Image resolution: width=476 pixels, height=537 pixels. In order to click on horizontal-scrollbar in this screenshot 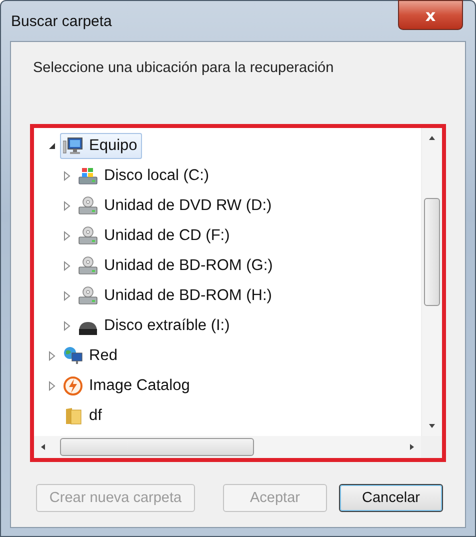, I will do `click(227, 447)`.